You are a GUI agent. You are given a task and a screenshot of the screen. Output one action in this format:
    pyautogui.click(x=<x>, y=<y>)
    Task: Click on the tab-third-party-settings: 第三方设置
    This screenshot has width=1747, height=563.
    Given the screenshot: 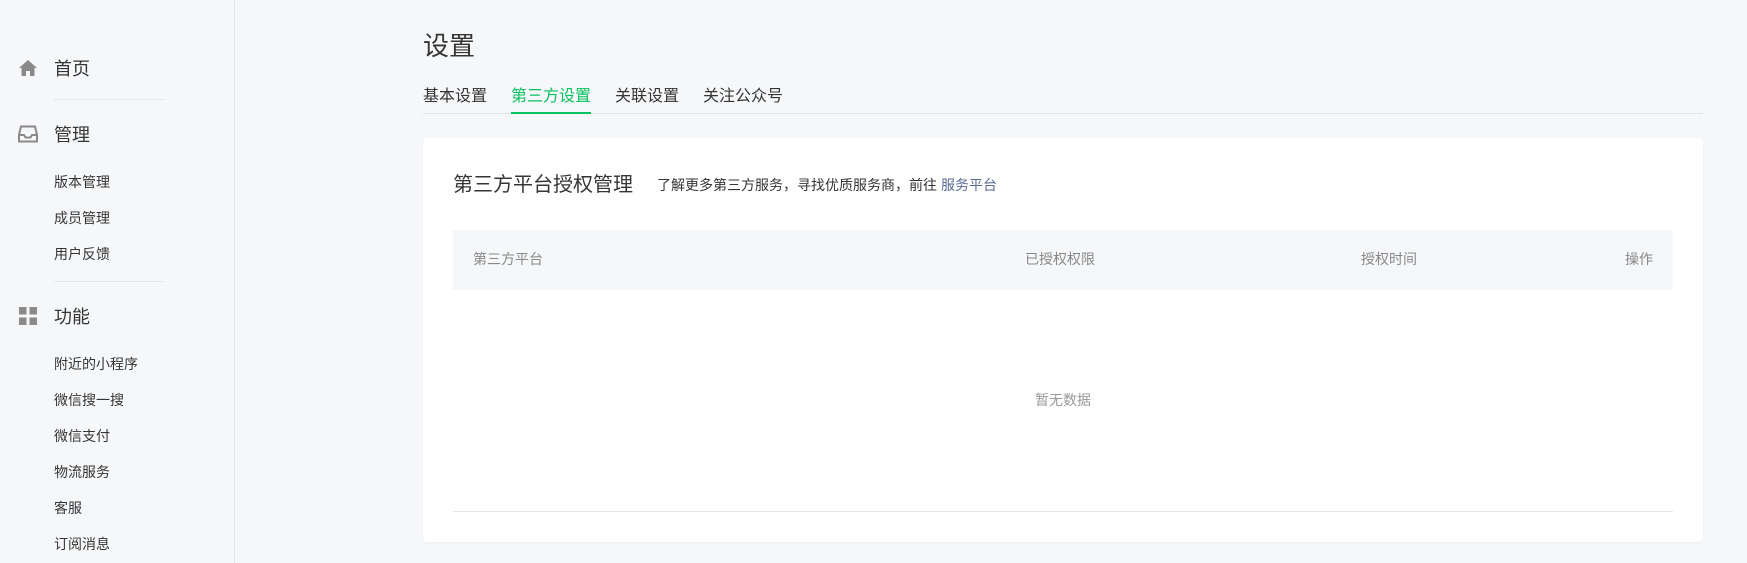 What is the action you would take?
    pyautogui.click(x=551, y=99)
    